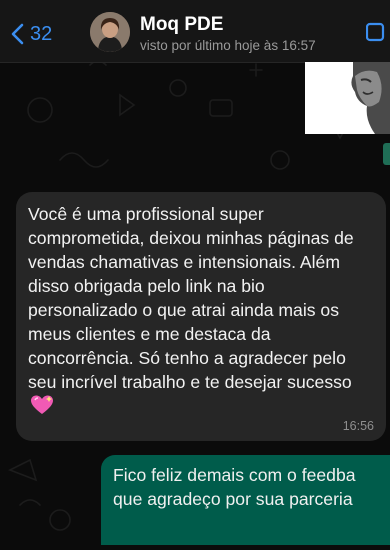  What do you see at coordinates (234, 475) in the screenshot?
I see `outgoing-message-line-1: Fico feliz demais com o feedba` at bounding box center [234, 475].